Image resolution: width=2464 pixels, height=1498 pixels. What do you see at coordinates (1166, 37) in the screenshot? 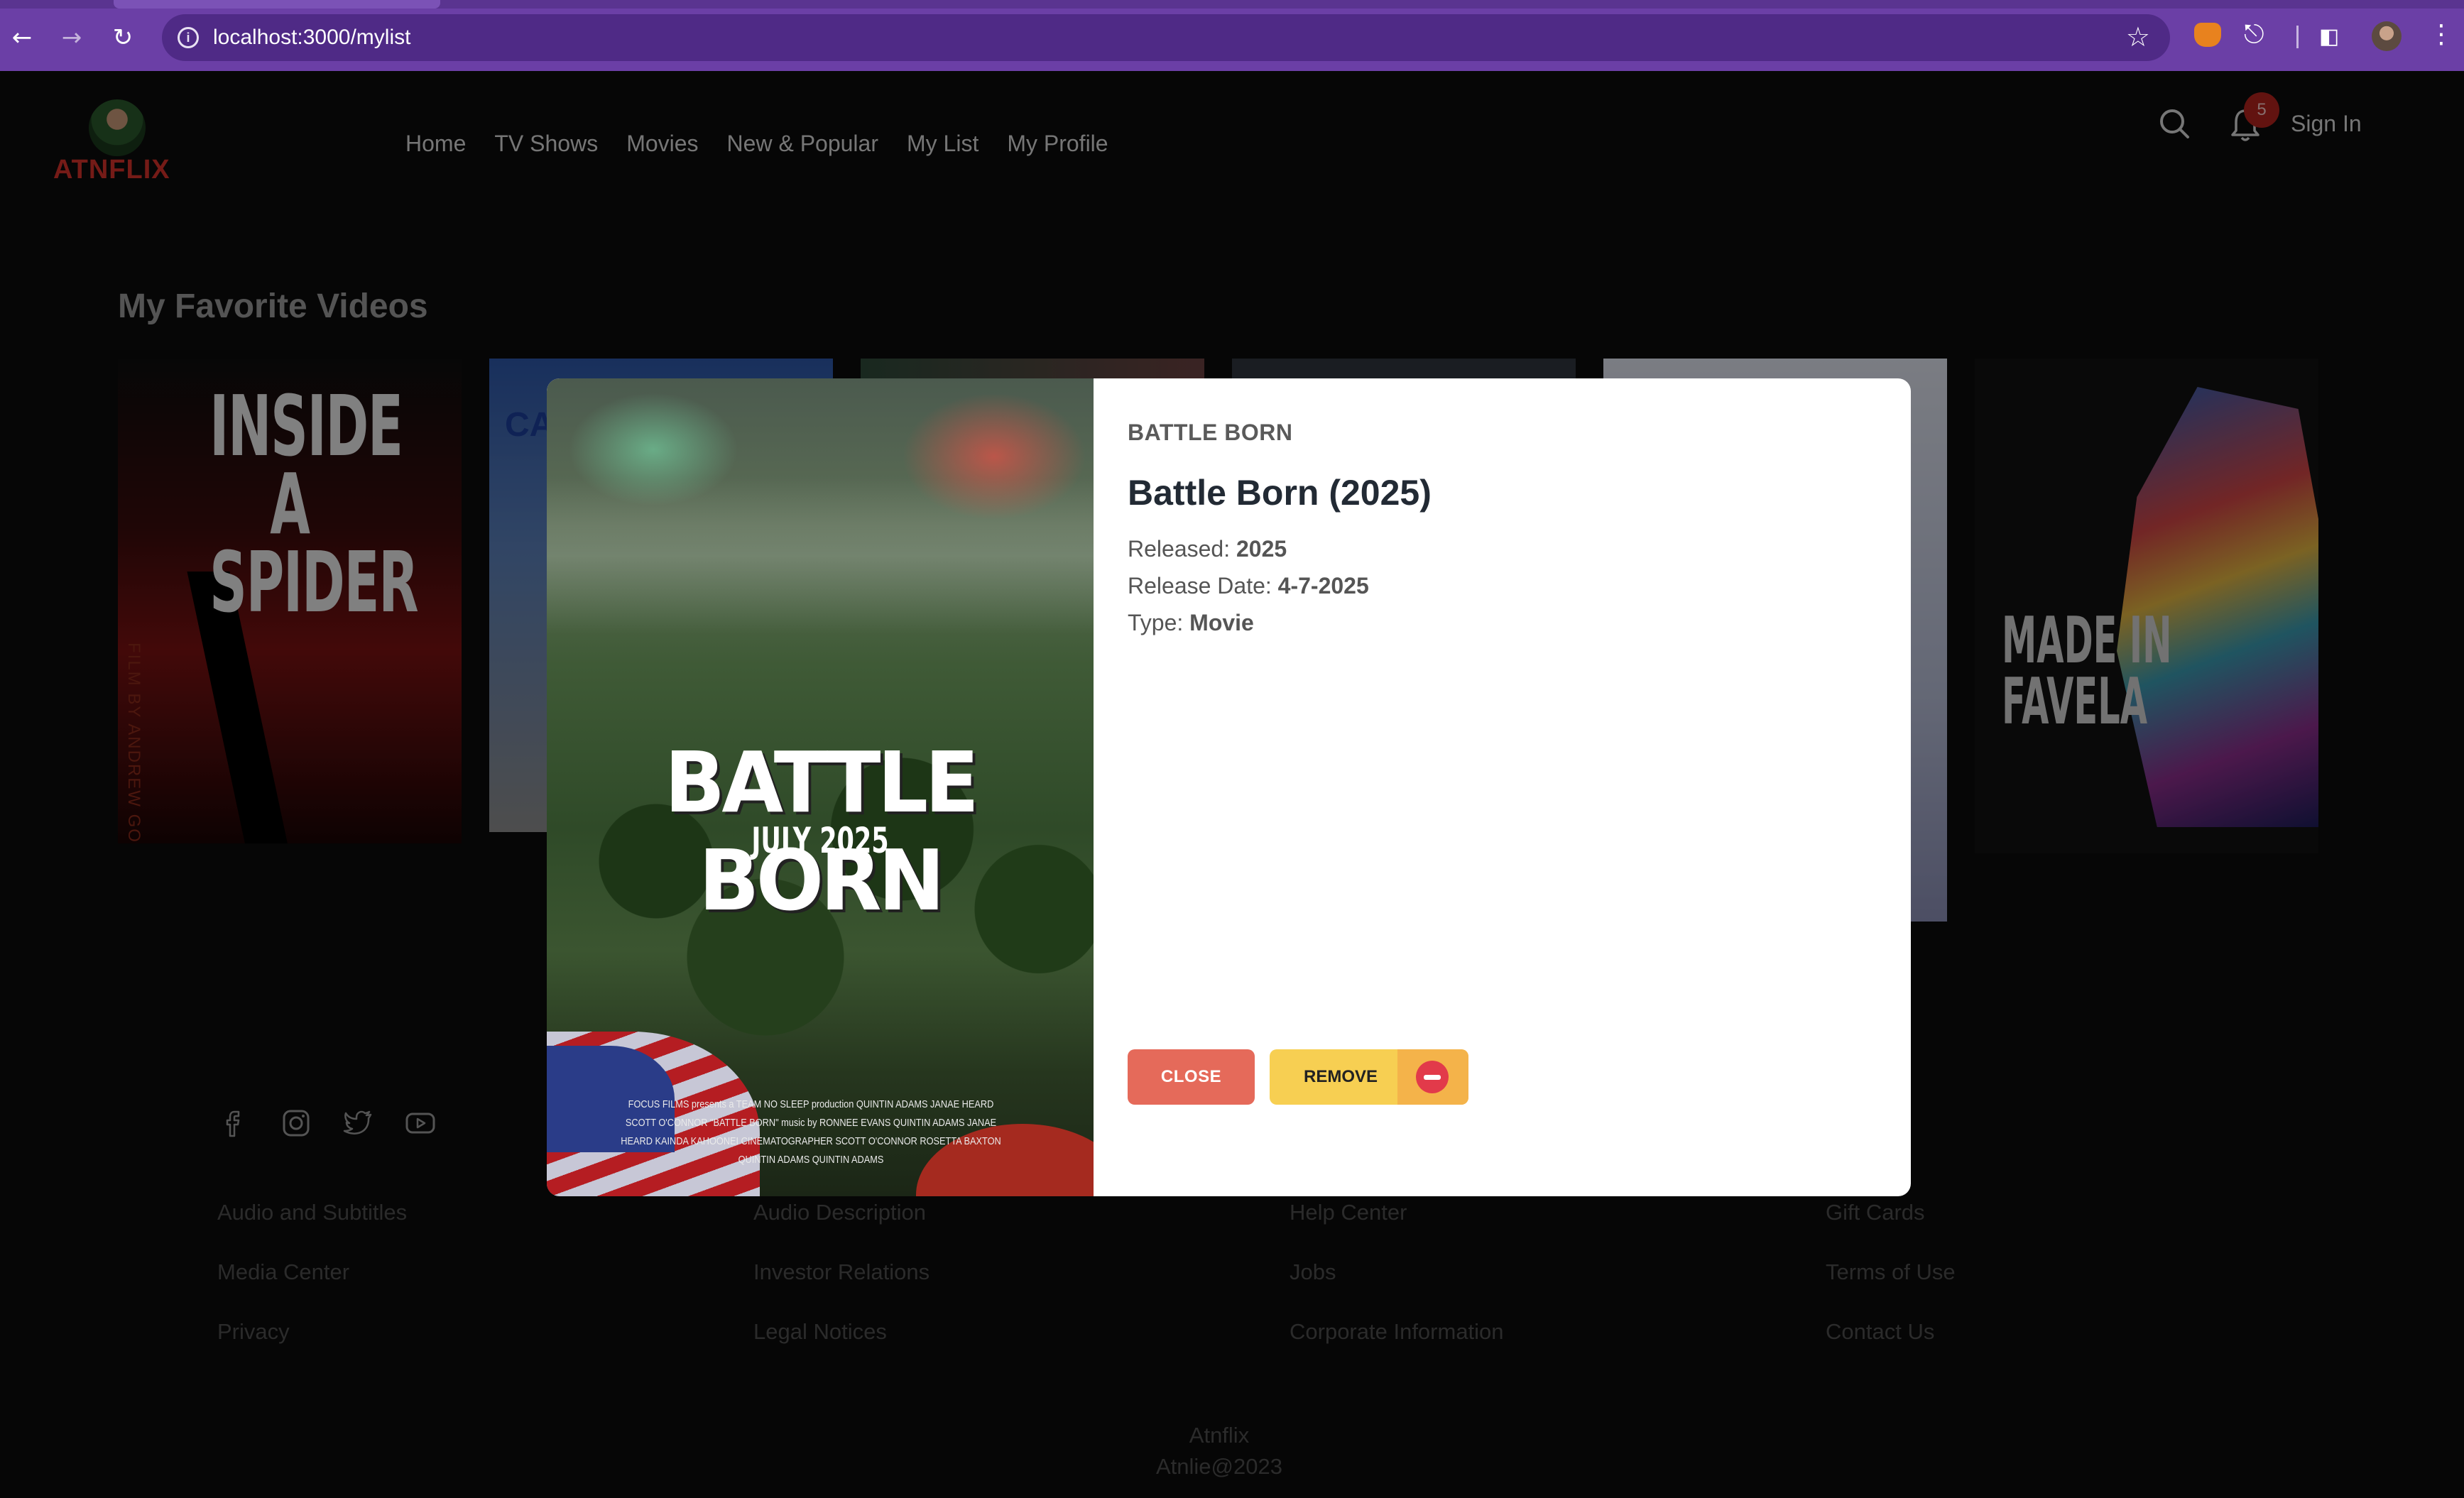
I see `address-bar: i localhost:3000/mylist ☆` at bounding box center [1166, 37].